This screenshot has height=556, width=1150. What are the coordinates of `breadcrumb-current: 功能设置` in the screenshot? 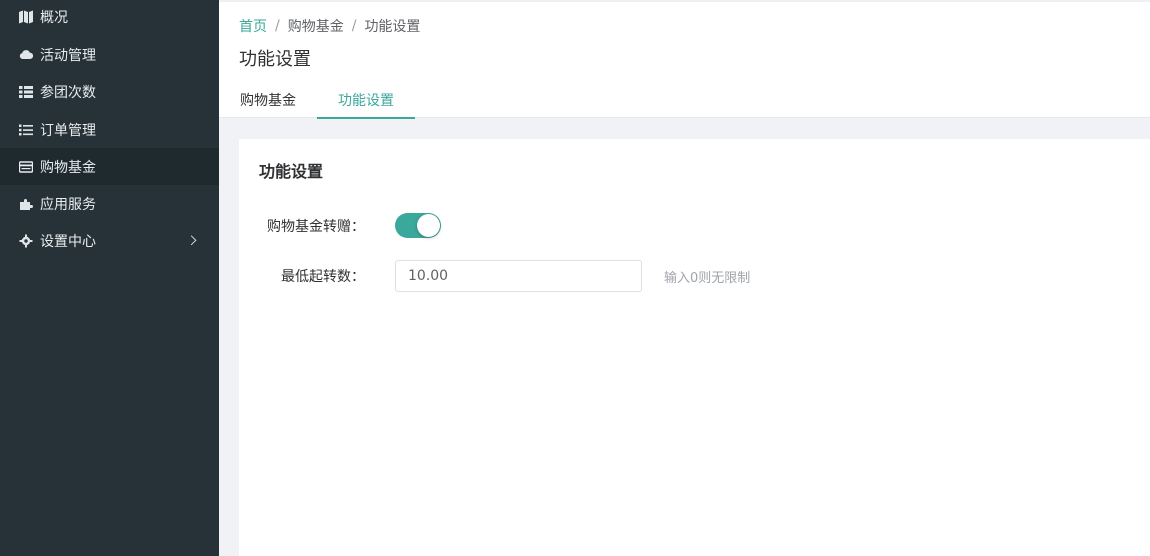 It's located at (392, 27).